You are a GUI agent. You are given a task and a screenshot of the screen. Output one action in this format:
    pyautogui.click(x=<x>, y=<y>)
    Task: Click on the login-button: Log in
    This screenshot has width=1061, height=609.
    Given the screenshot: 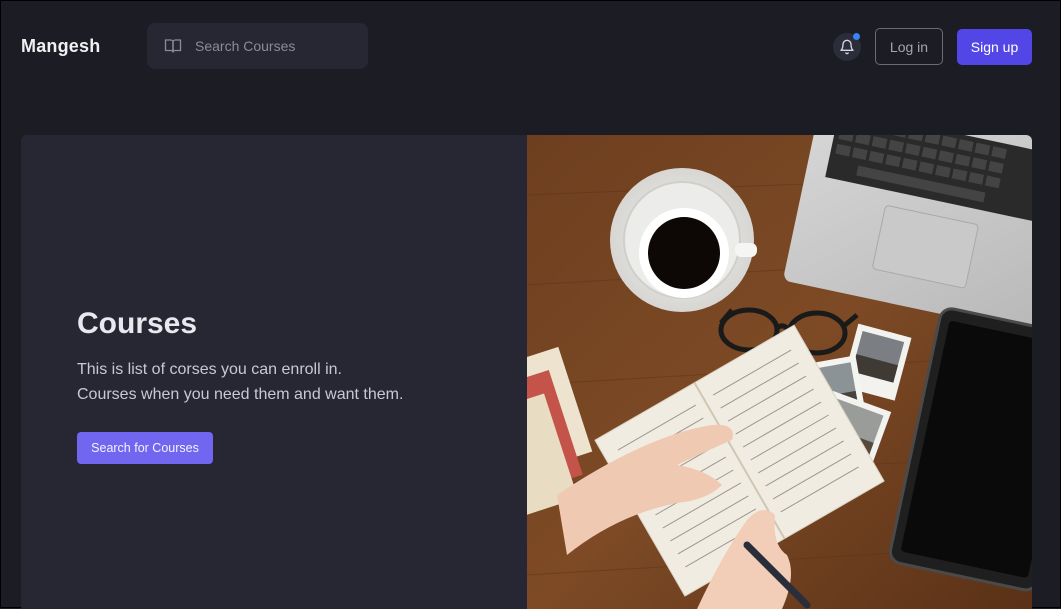 What is the action you would take?
    pyautogui.click(x=909, y=46)
    